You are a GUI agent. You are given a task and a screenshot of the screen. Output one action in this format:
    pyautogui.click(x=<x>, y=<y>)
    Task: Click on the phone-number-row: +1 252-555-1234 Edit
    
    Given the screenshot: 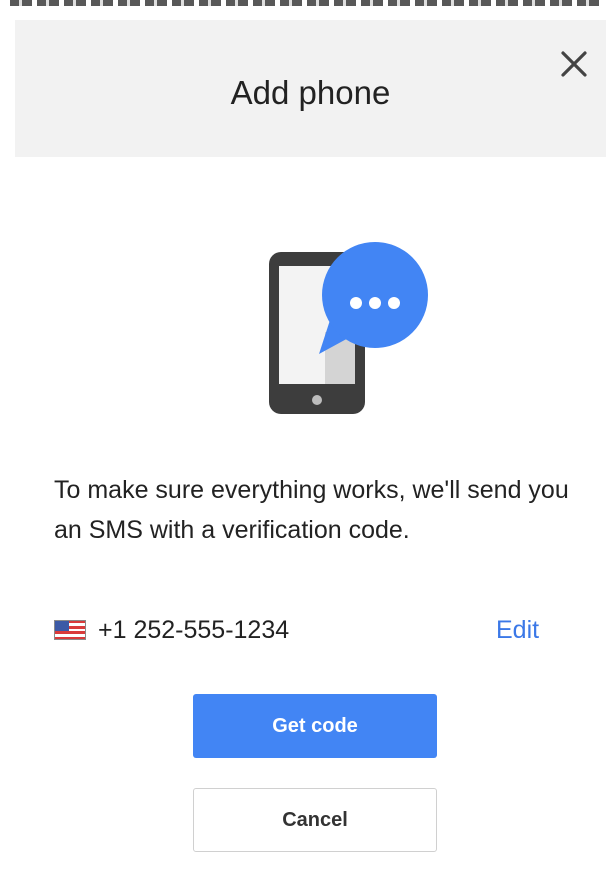 What is the action you would take?
    pyautogui.click(x=304, y=630)
    